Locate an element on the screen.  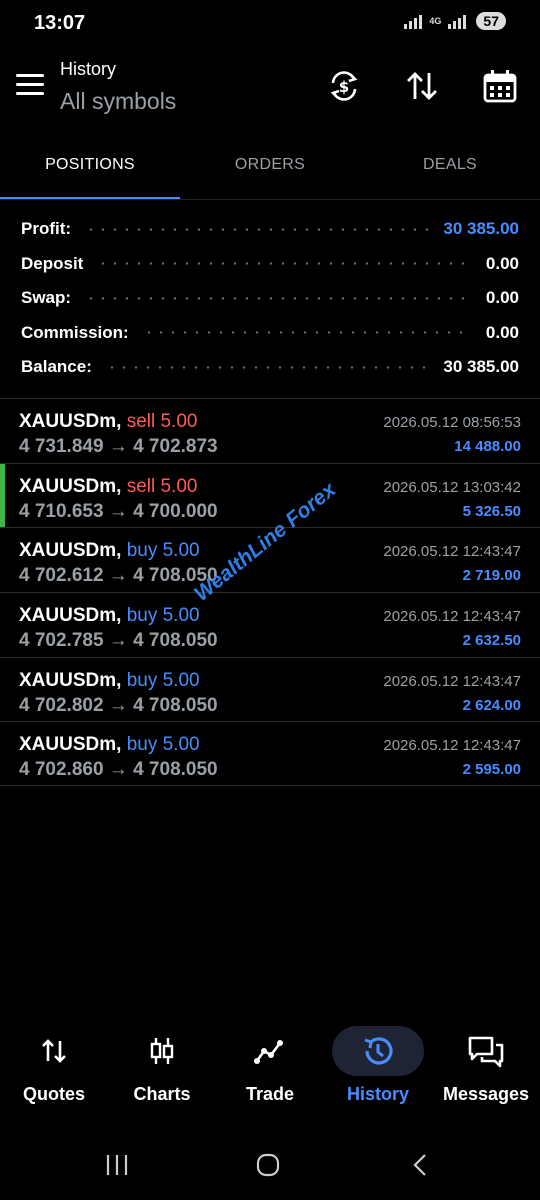
nav-trade: Trade is located at coordinates (270, 1067).